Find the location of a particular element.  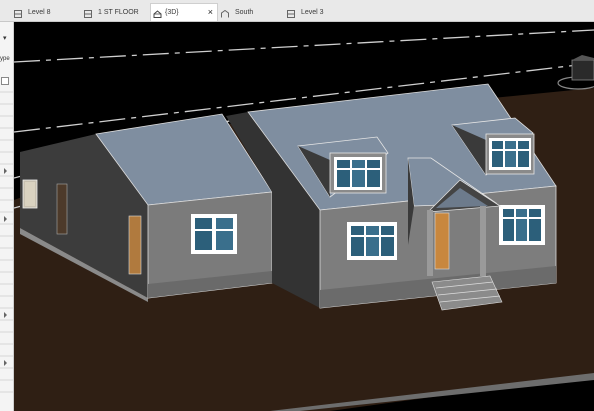

tab-south: South is located at coordinates (252, 12).